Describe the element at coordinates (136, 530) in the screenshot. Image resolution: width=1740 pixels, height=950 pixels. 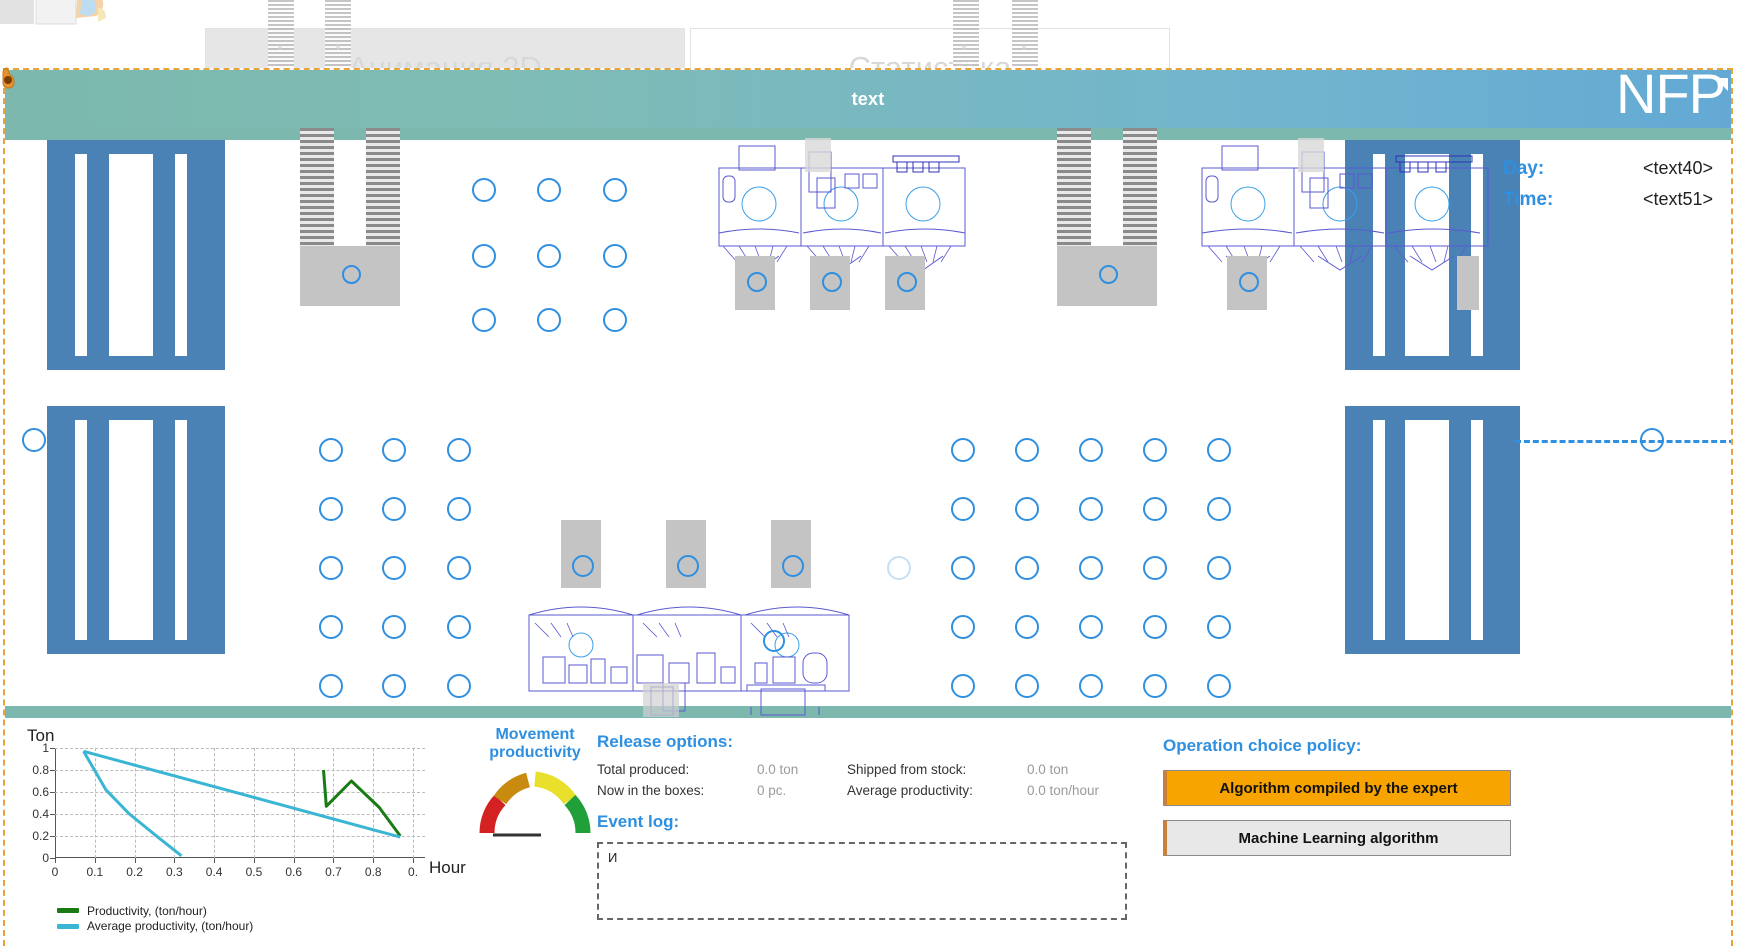
I see `storage-rack-left-lower` at that location.